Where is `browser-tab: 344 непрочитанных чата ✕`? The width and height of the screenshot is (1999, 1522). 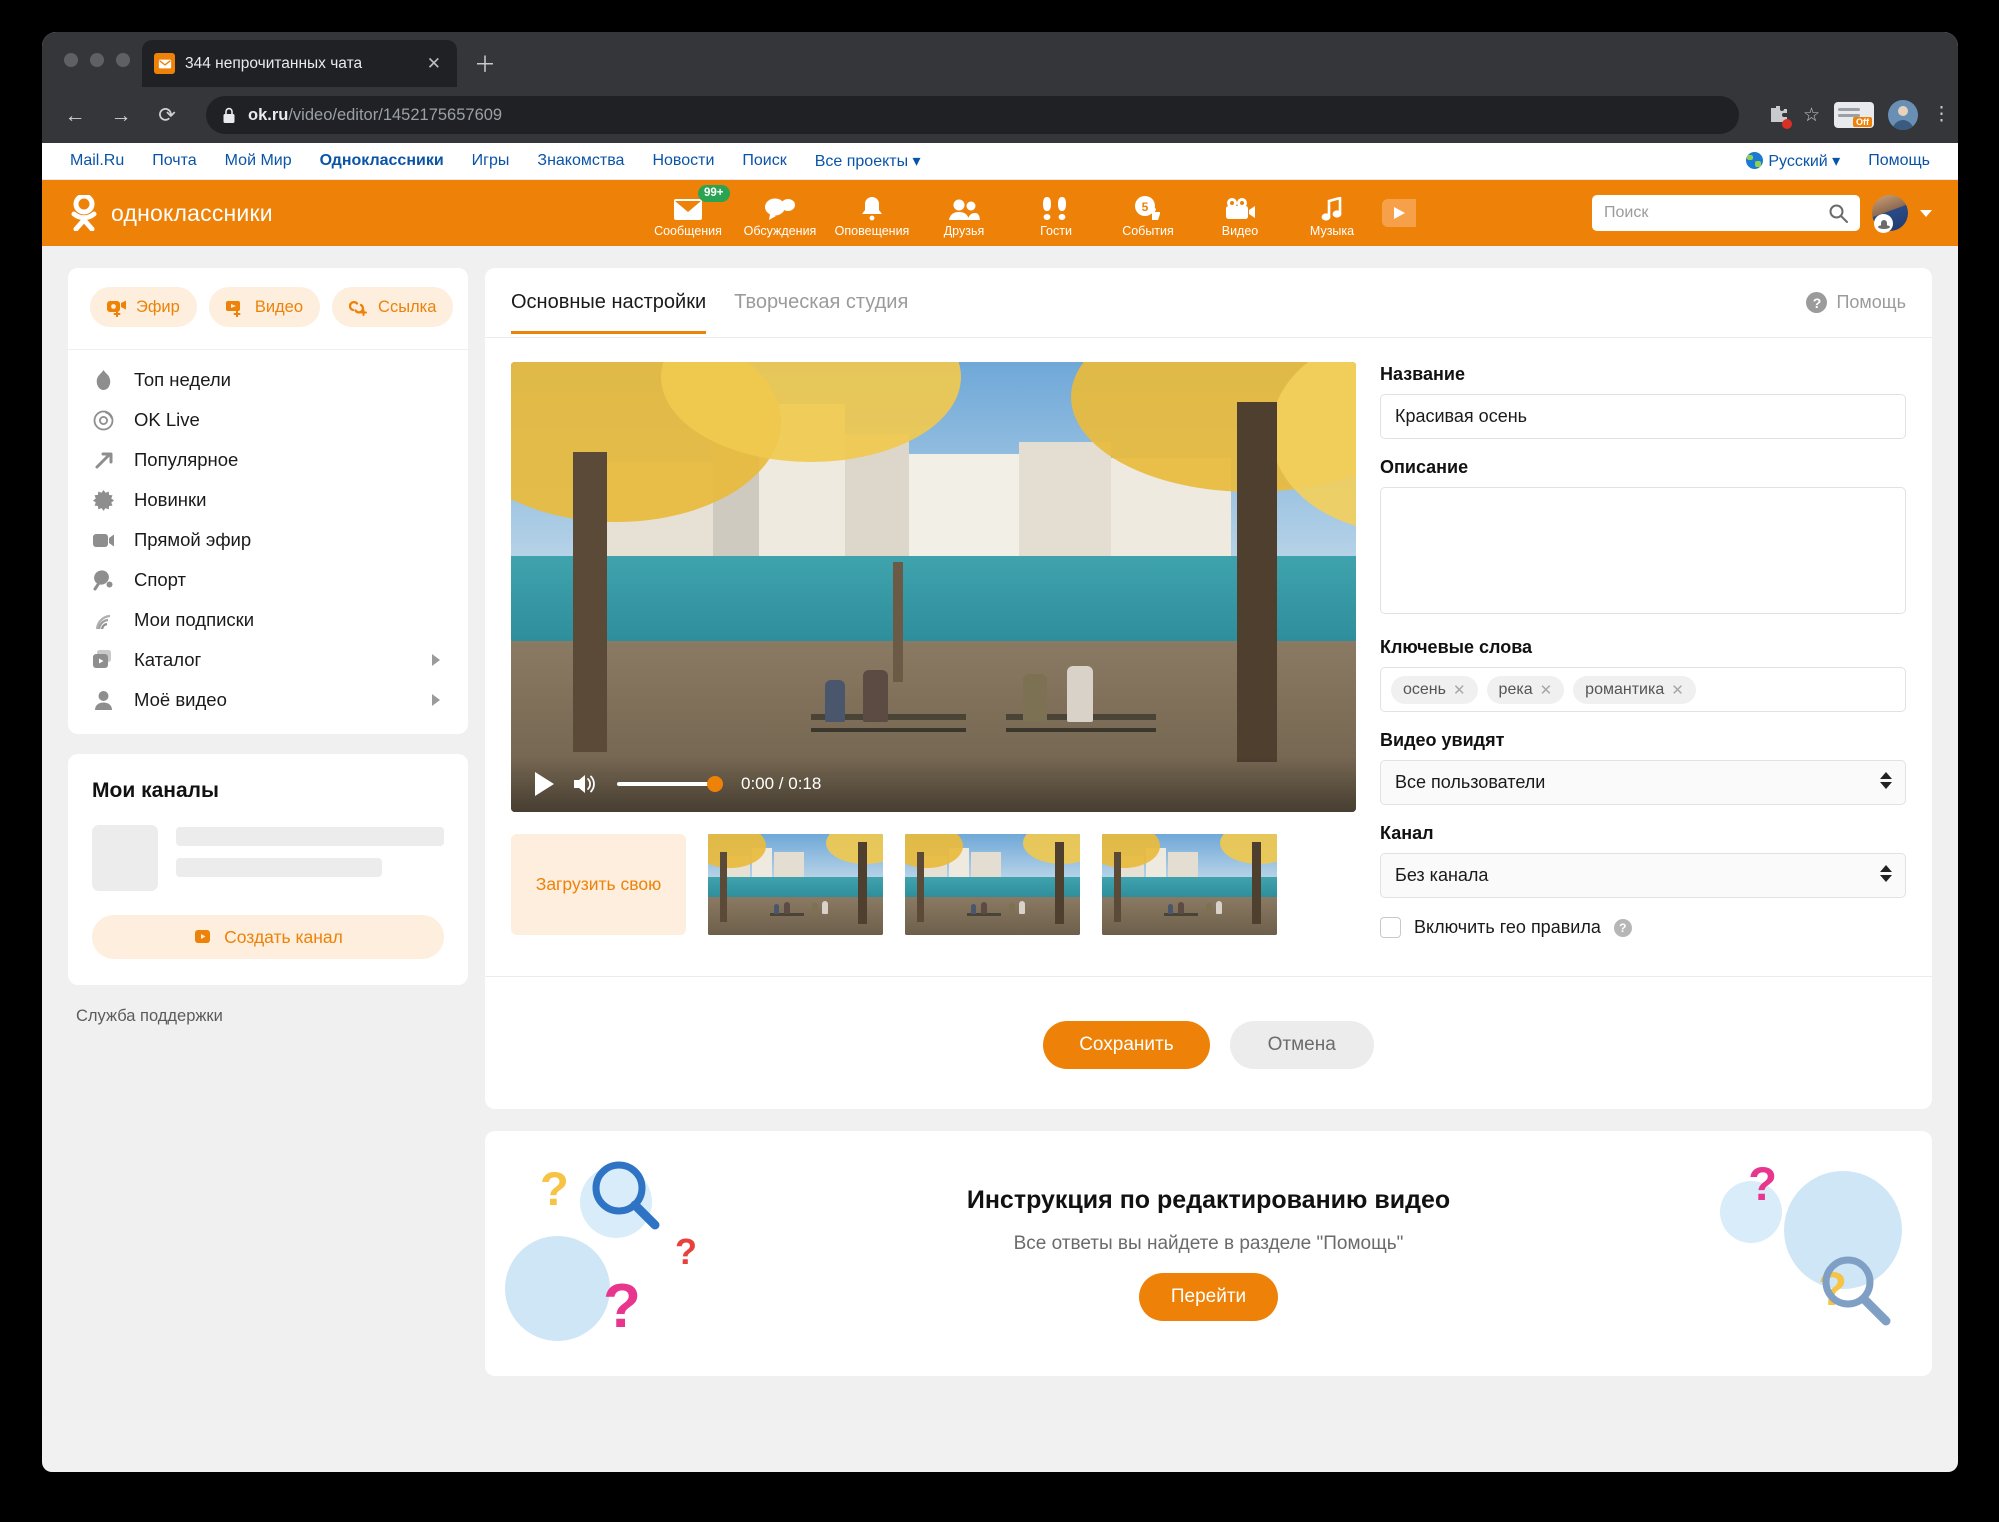 browser-tab: 344 непрочитанных чата ✕ is located at coordinates (299, 63).